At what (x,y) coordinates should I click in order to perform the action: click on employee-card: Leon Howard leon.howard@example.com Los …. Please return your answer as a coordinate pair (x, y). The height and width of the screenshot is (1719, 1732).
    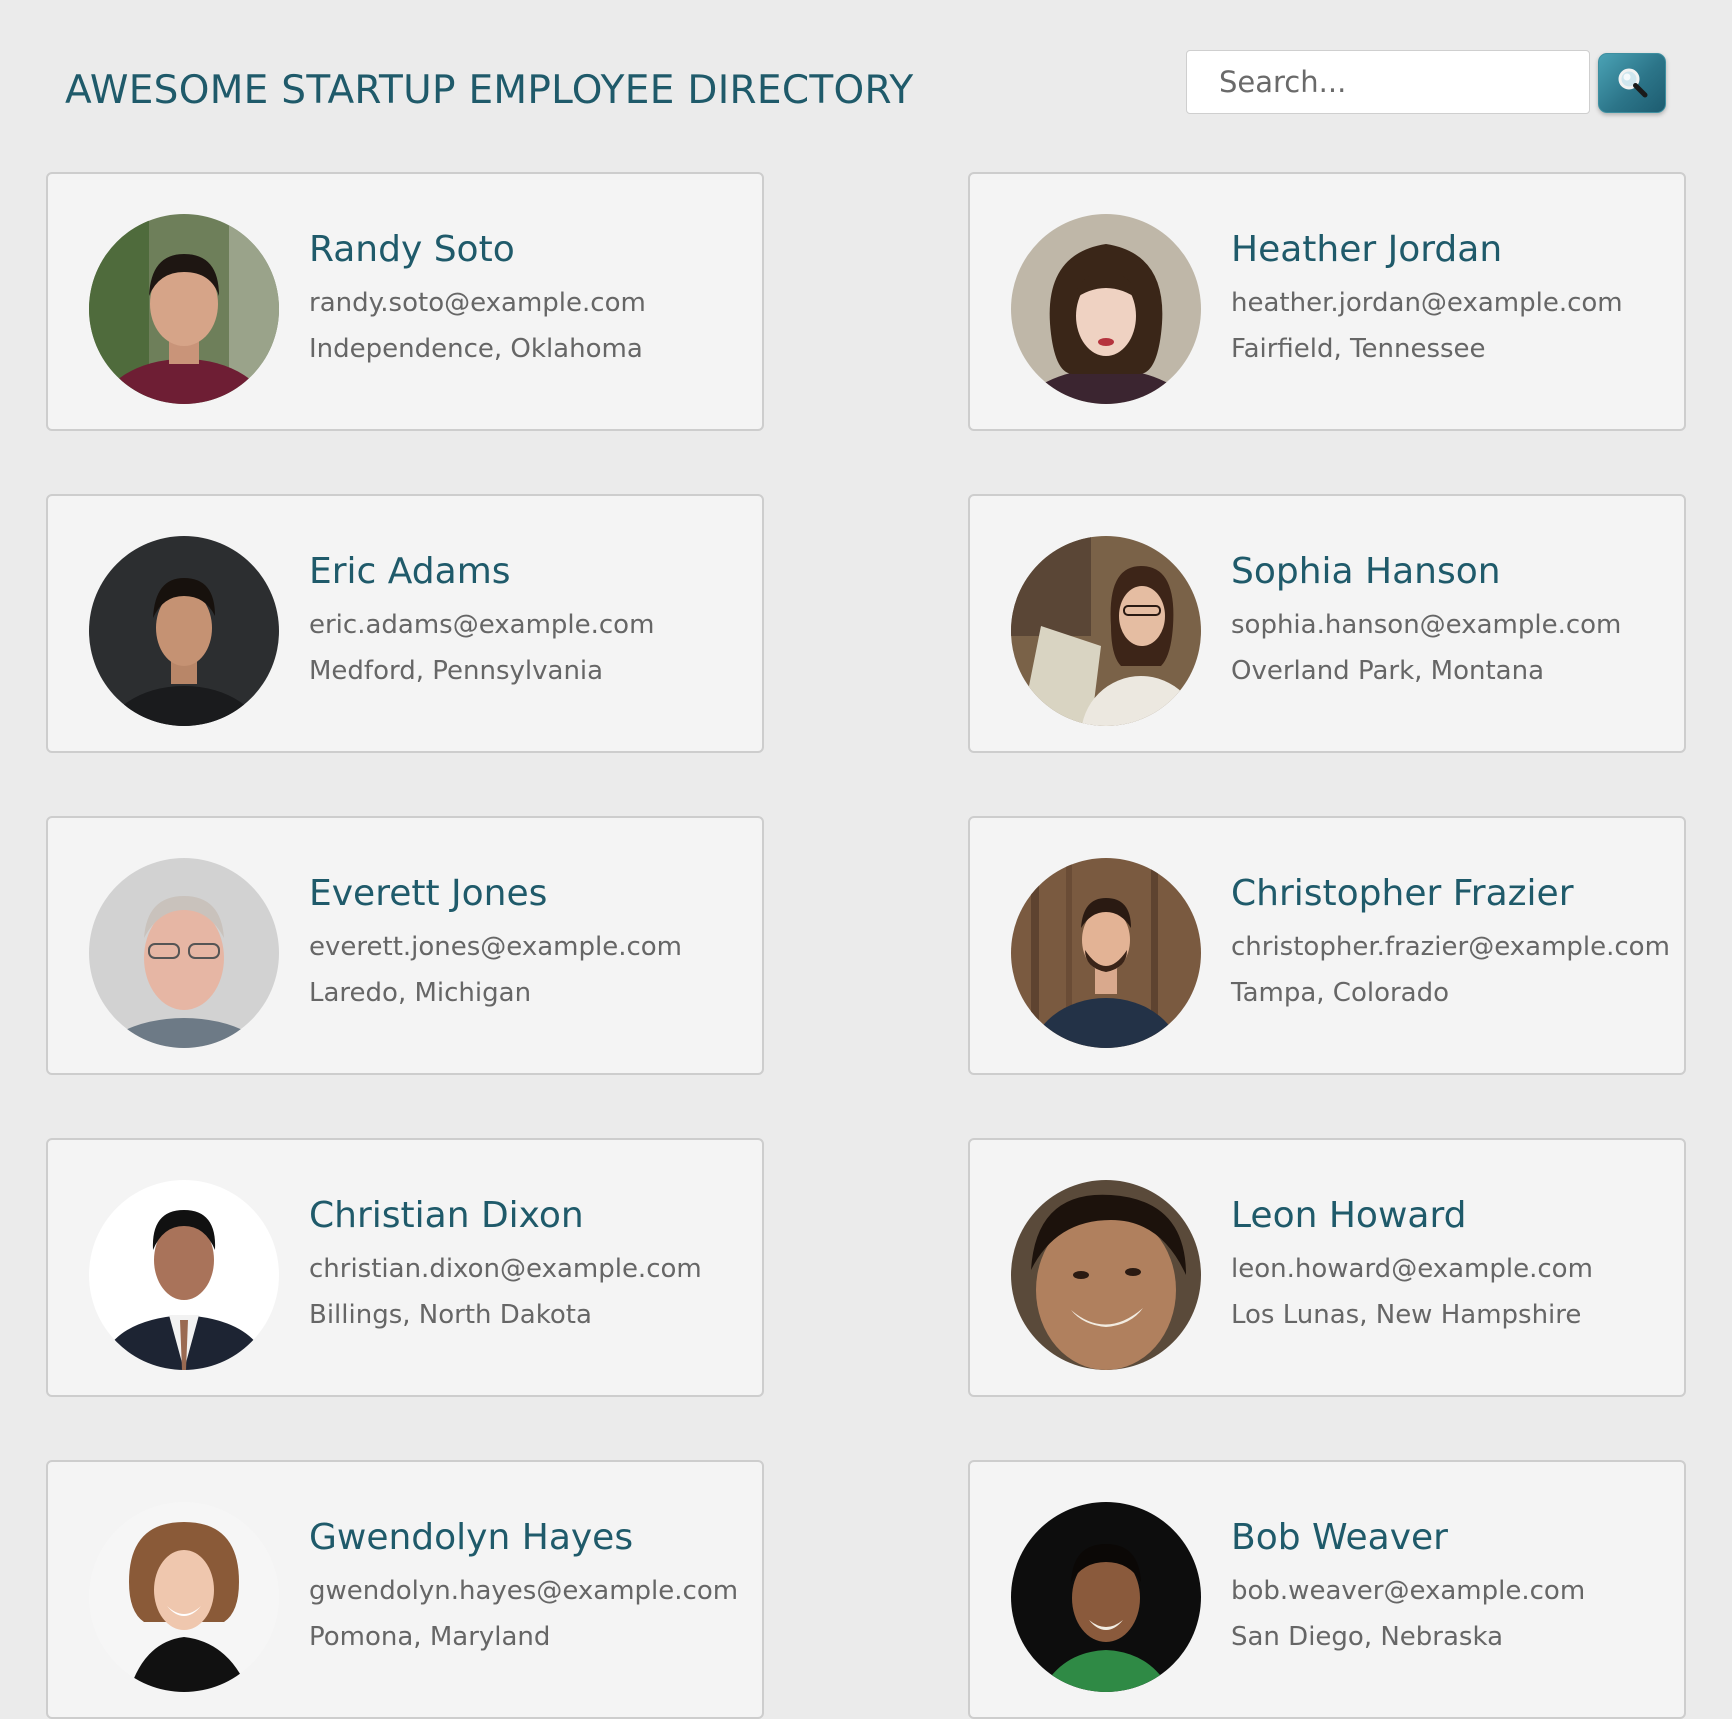
    Looking at the image, I should click on (1327, 1267).